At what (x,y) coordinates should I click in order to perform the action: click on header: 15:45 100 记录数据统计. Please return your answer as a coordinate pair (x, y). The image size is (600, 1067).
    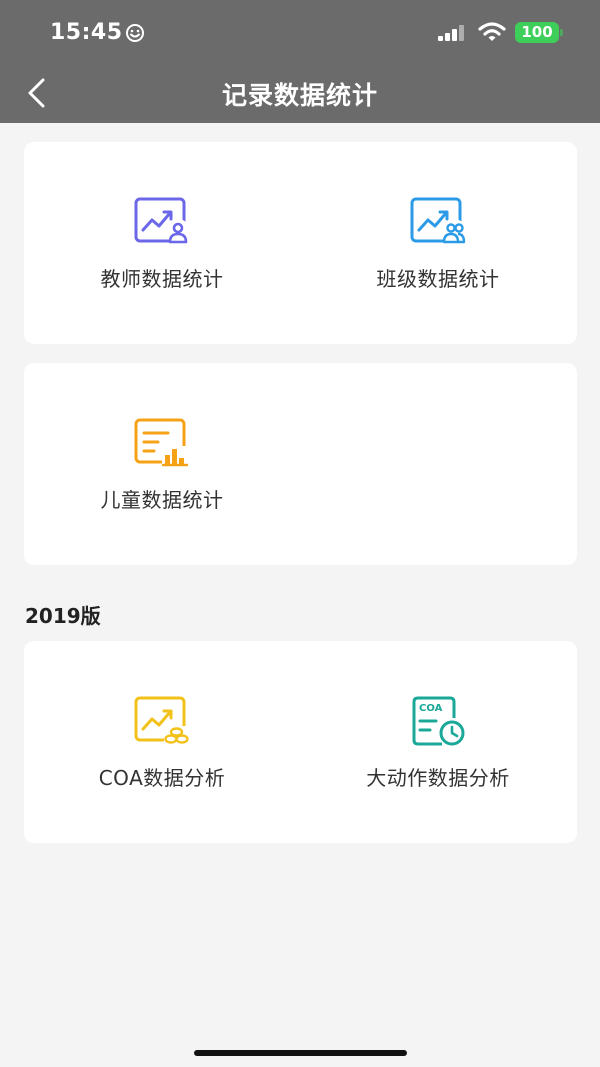
    Looking at the image, I should click on (300, 61).